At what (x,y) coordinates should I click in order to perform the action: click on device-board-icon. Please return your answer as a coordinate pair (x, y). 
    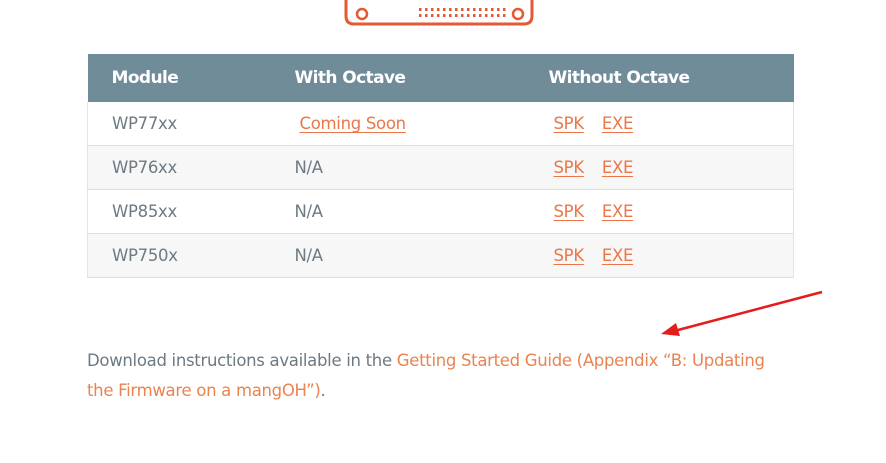
    Looking at the image, I should click on (439, 13).